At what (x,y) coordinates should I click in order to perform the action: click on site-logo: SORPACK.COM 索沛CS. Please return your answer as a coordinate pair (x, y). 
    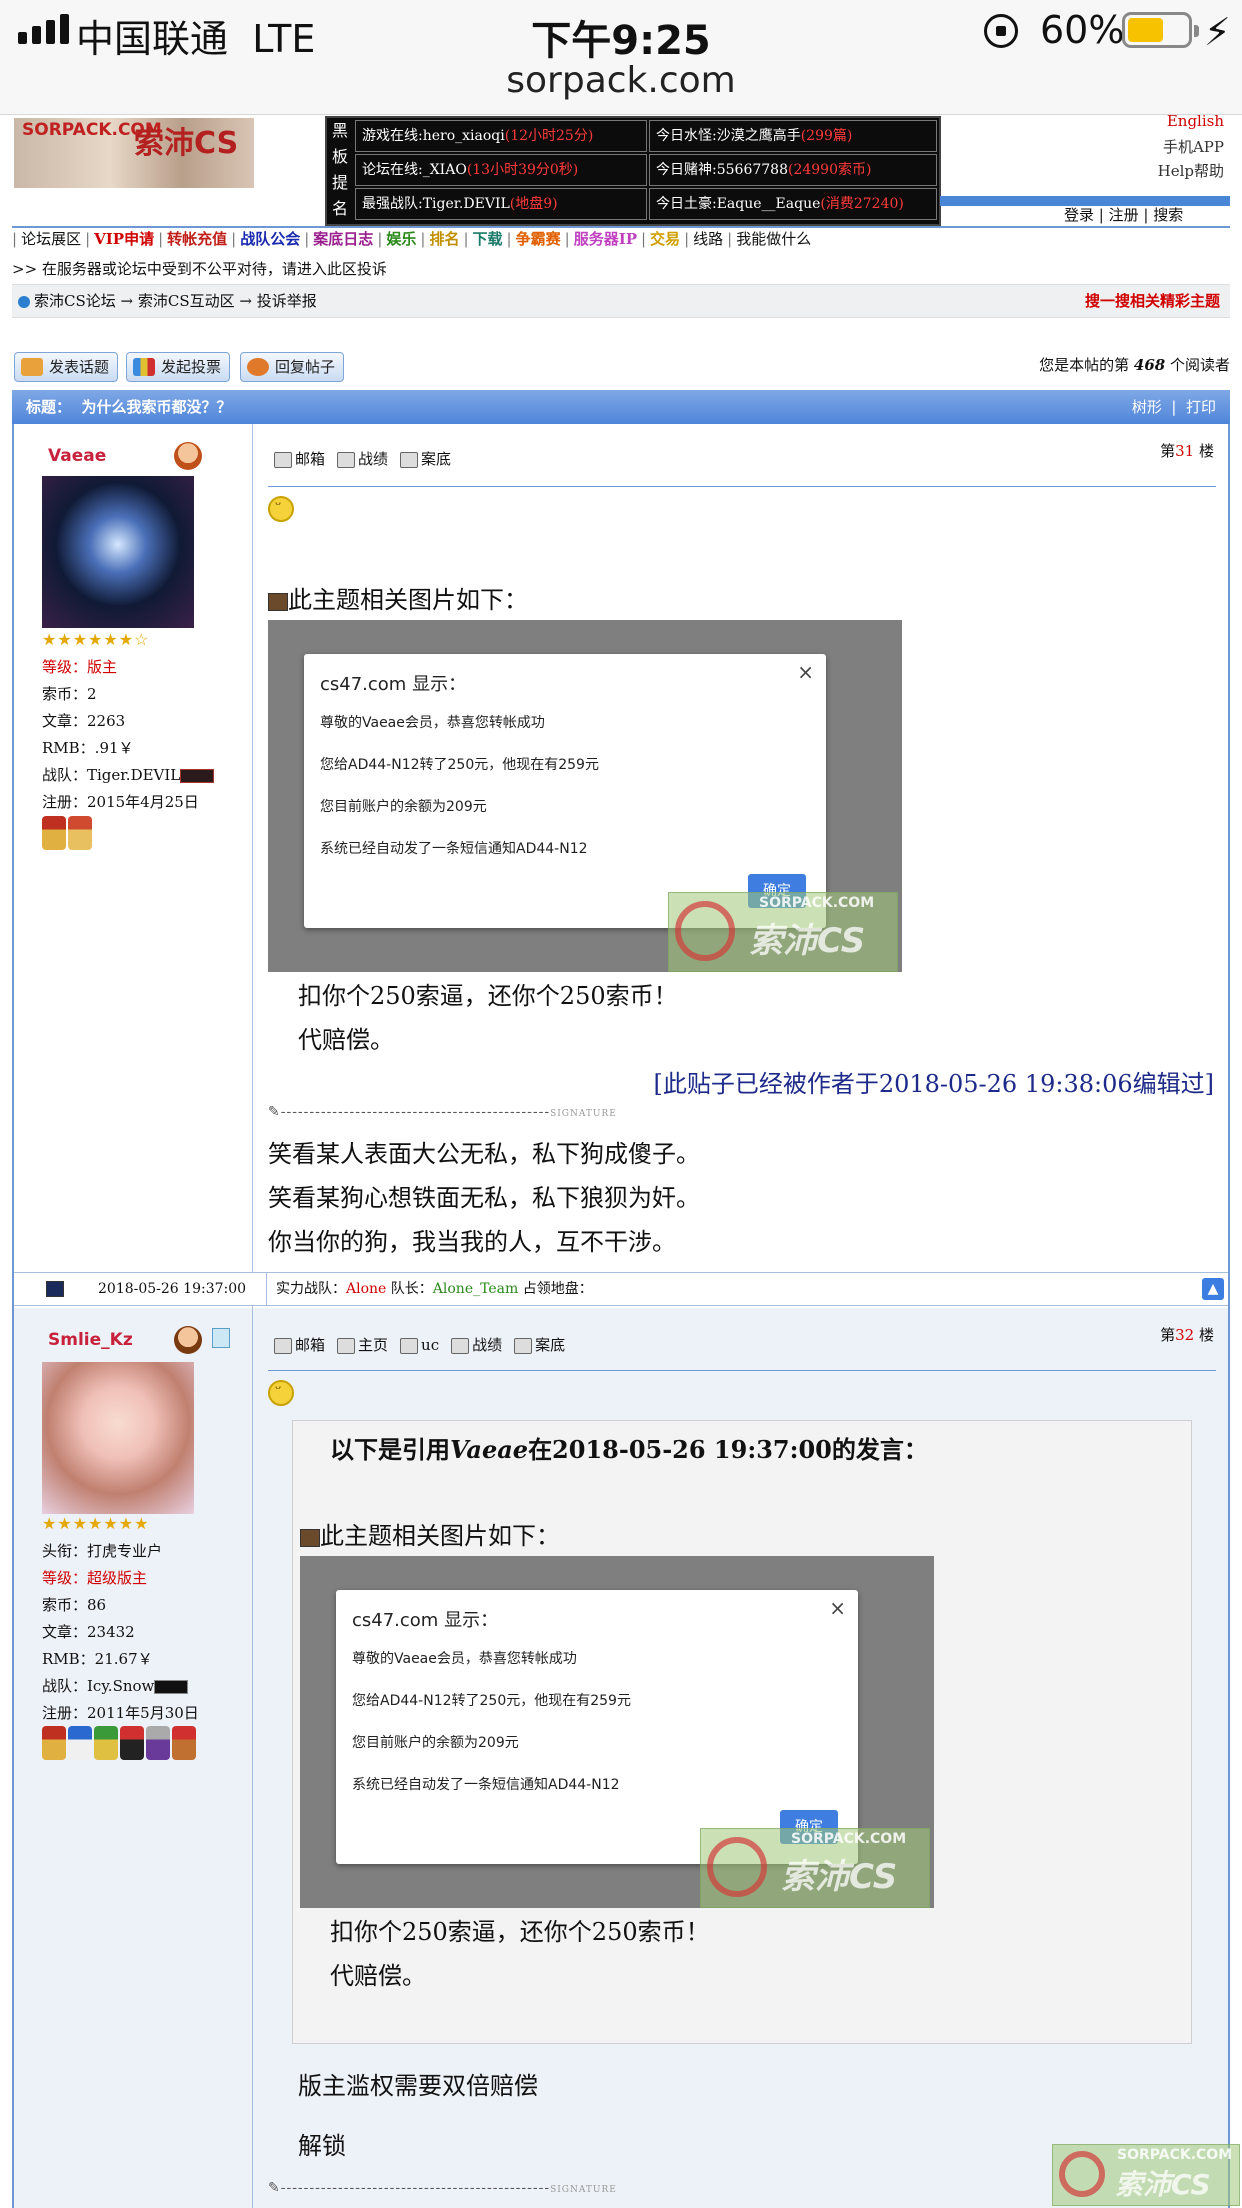
    Looking at the image, I should click on (134, 153).